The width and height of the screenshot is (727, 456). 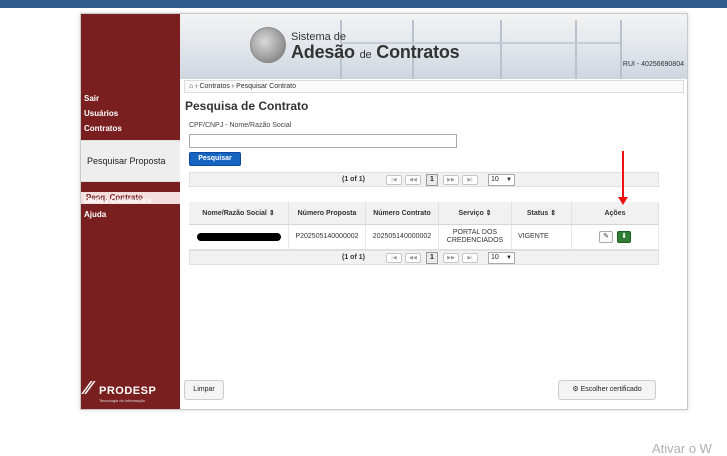 I want to click on search-button: Pesquisar, so click(x=215, y=159).